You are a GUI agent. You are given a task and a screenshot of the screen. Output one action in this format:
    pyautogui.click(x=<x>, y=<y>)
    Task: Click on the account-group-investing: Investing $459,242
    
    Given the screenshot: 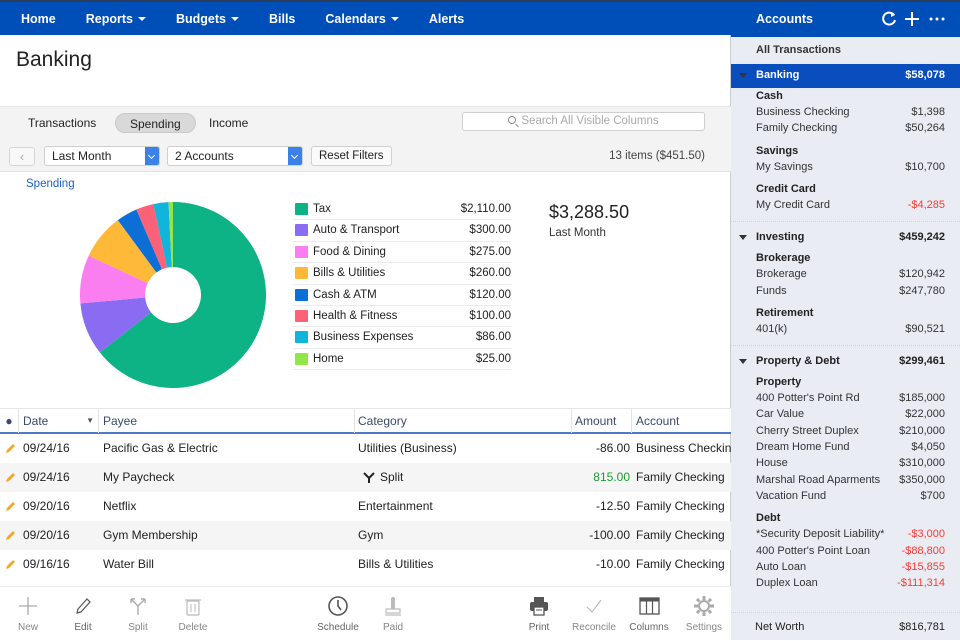 What is the action you would take?
    pyautogui.click(x=845, y=238)
    